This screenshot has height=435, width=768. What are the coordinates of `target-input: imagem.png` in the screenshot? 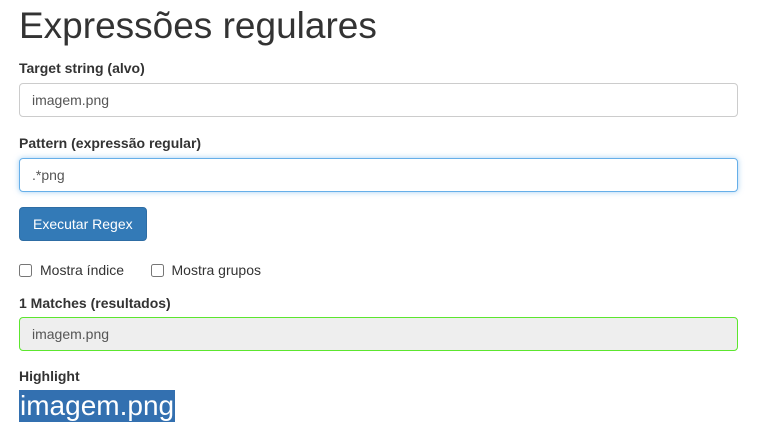 It's located at (378, 100).